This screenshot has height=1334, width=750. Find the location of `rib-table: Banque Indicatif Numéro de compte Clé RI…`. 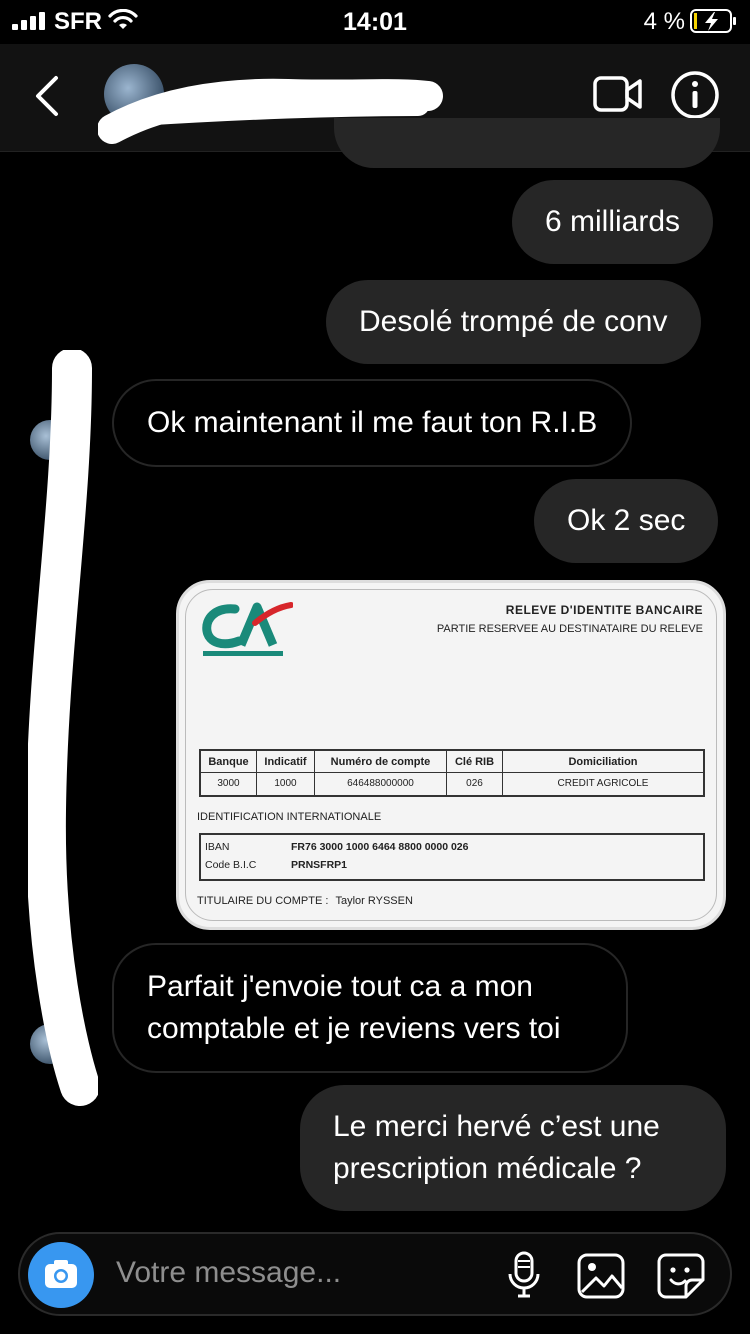

rib-table: Banque Indicatif Numéro de compte Clé RI… is located at coordinates (452, 773).